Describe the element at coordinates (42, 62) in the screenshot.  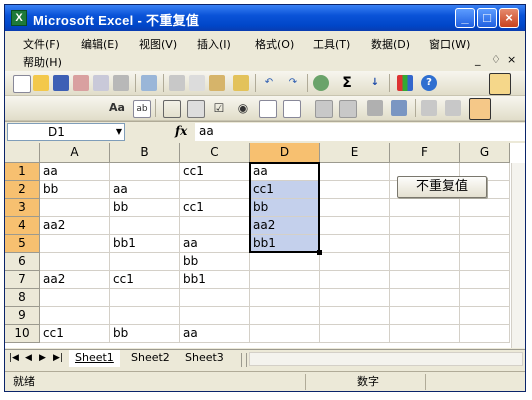
I see `menu-help: 帮助(H)` at that location.